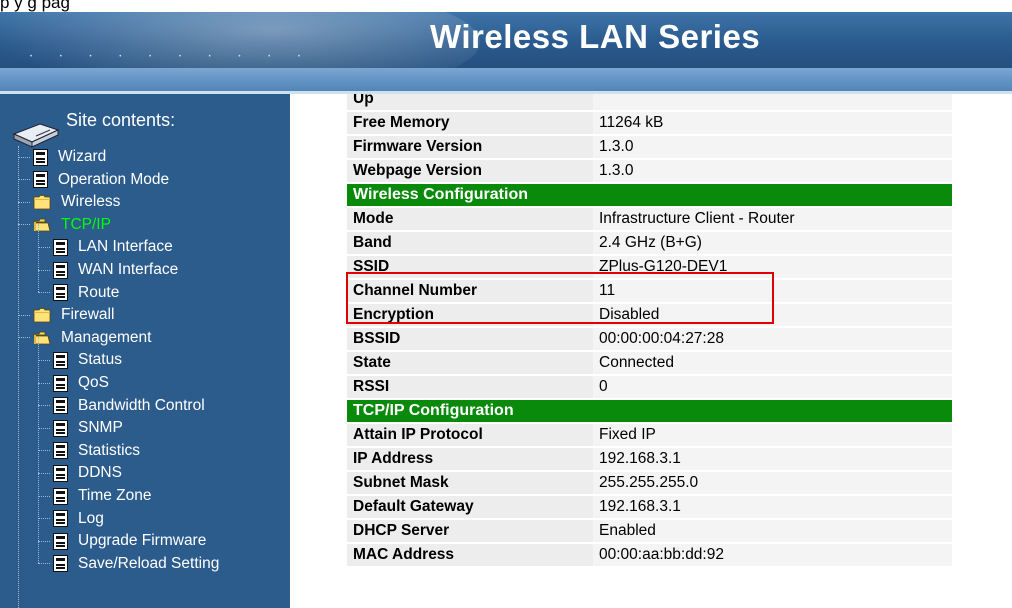 This screenshot has height=608, width=1012. I want to click on state-rssi-highlight-box, so click(560, 298).